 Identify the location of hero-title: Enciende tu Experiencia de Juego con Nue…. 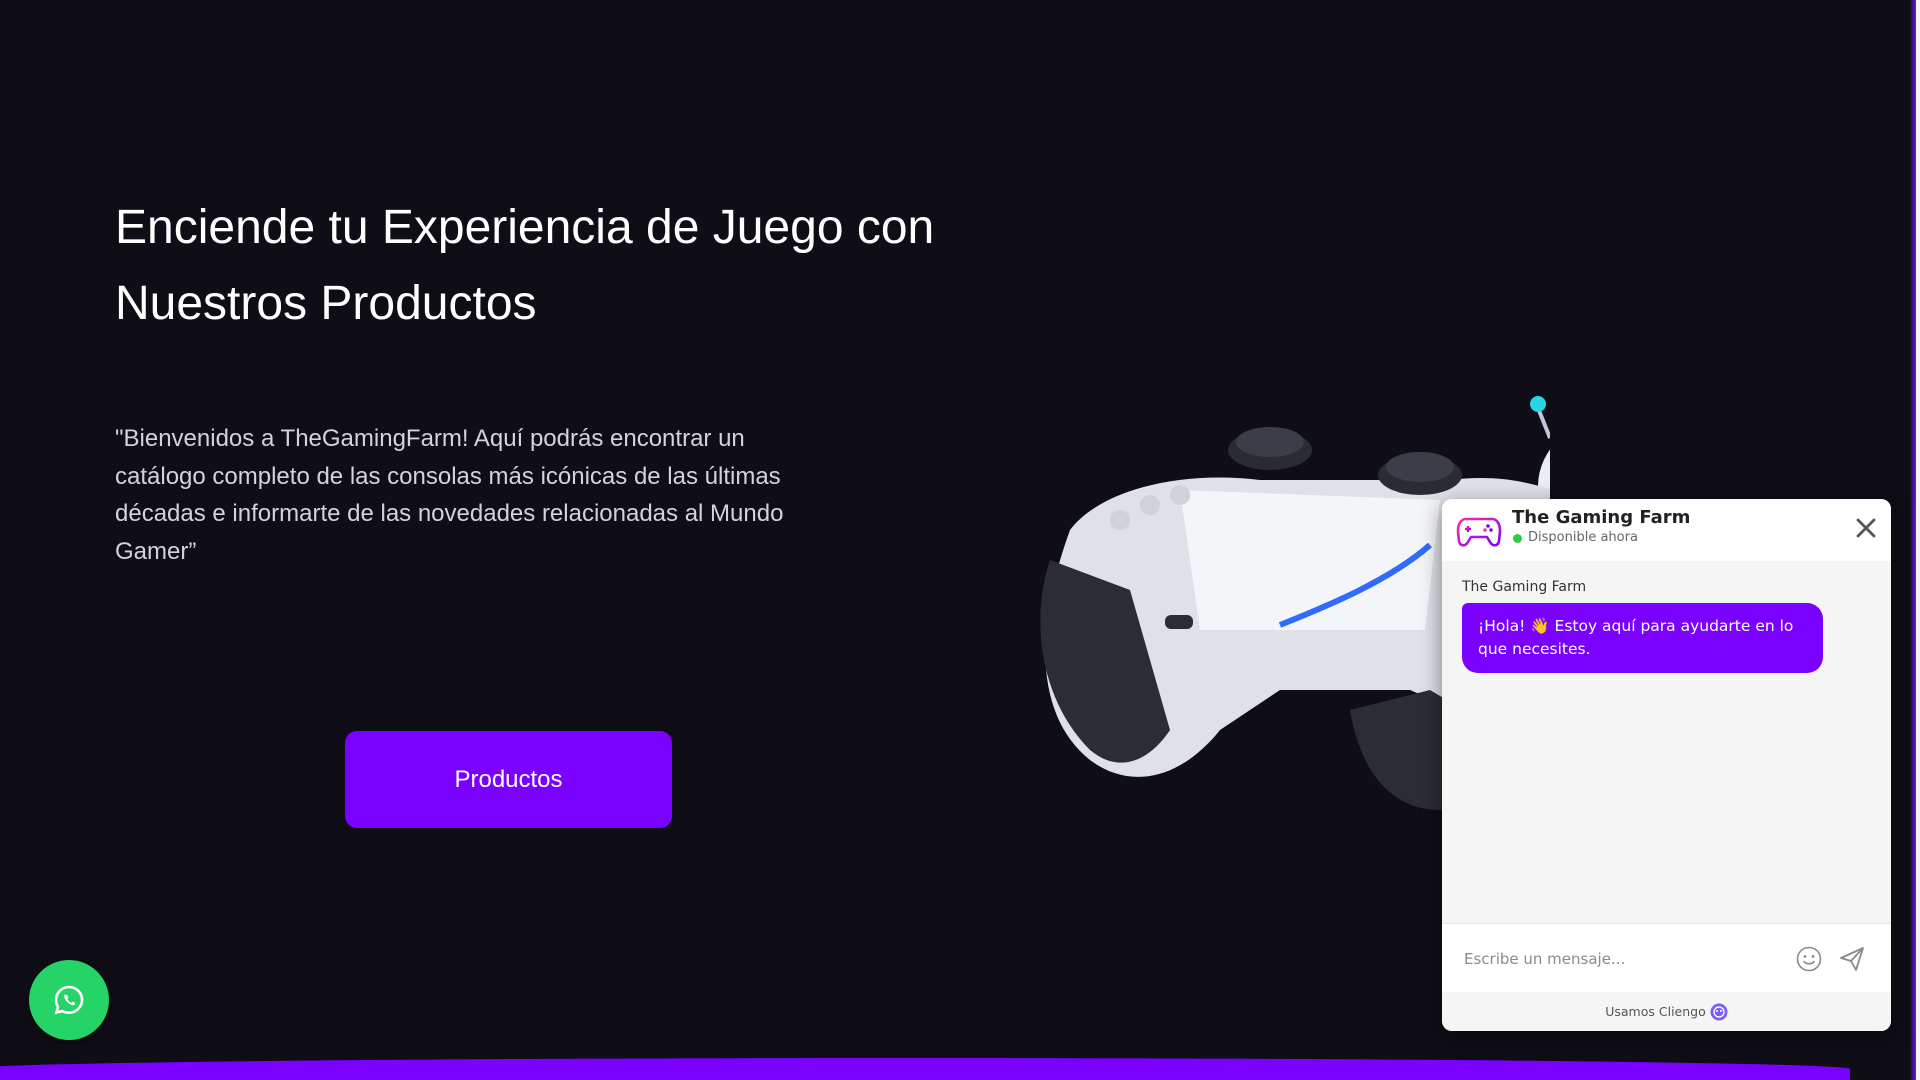
(525, 265).